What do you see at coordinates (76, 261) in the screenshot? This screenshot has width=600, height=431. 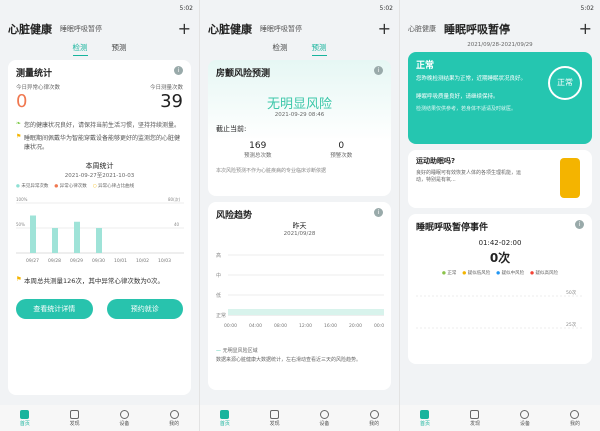 I see `x-tick-label: 09/29` at bounding box center [76, 261].